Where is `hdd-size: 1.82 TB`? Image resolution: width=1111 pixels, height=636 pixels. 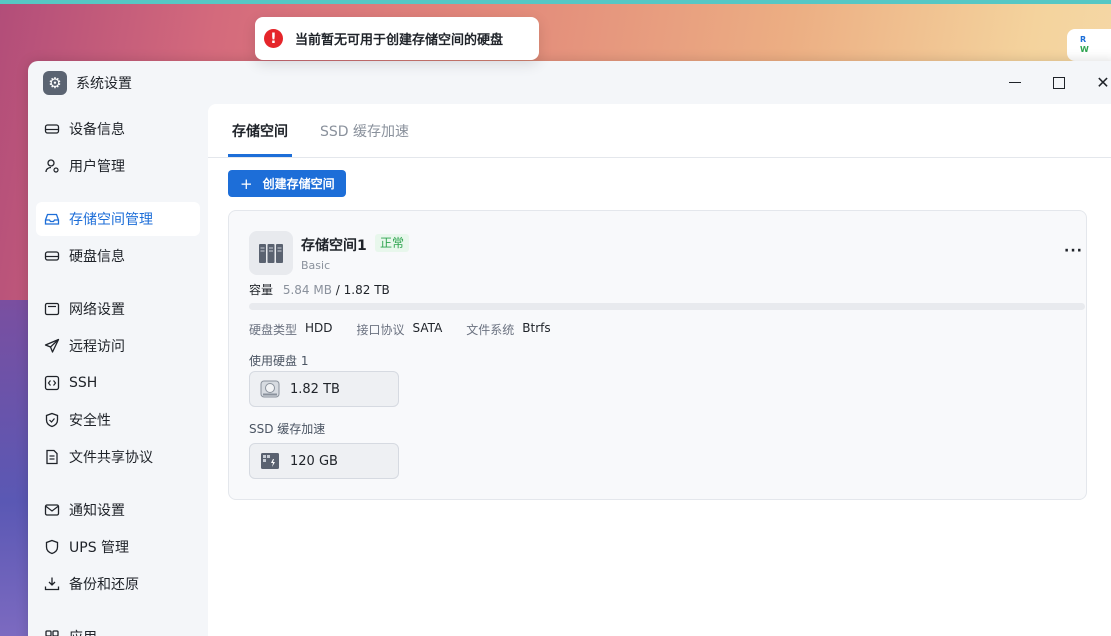 hdd-size: 1.82 TB is located at coordinates (315, 389).